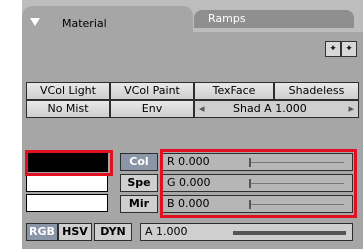 This screenshot has width=363, height=249. What do you see at coordinates (139, 162) in the screenshot?
I see `col-button: Col` at bounding box center [139, 162].